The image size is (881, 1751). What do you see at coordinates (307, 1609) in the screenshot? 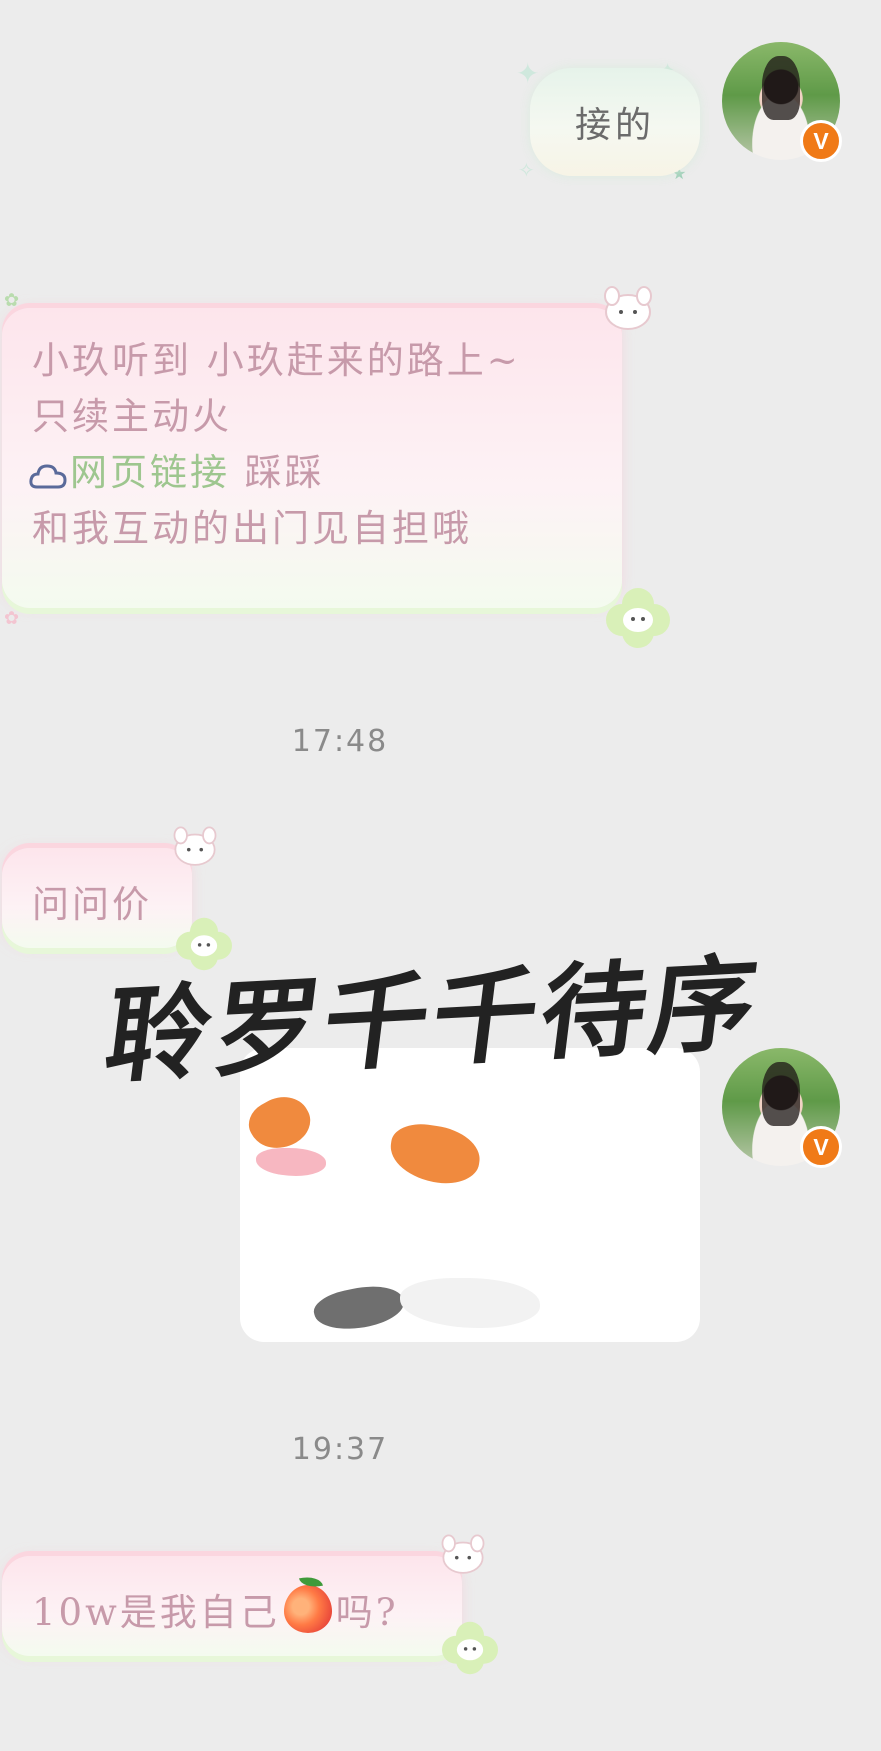
I see `peach-emoji-icon` at bounding box center [307, 1609].